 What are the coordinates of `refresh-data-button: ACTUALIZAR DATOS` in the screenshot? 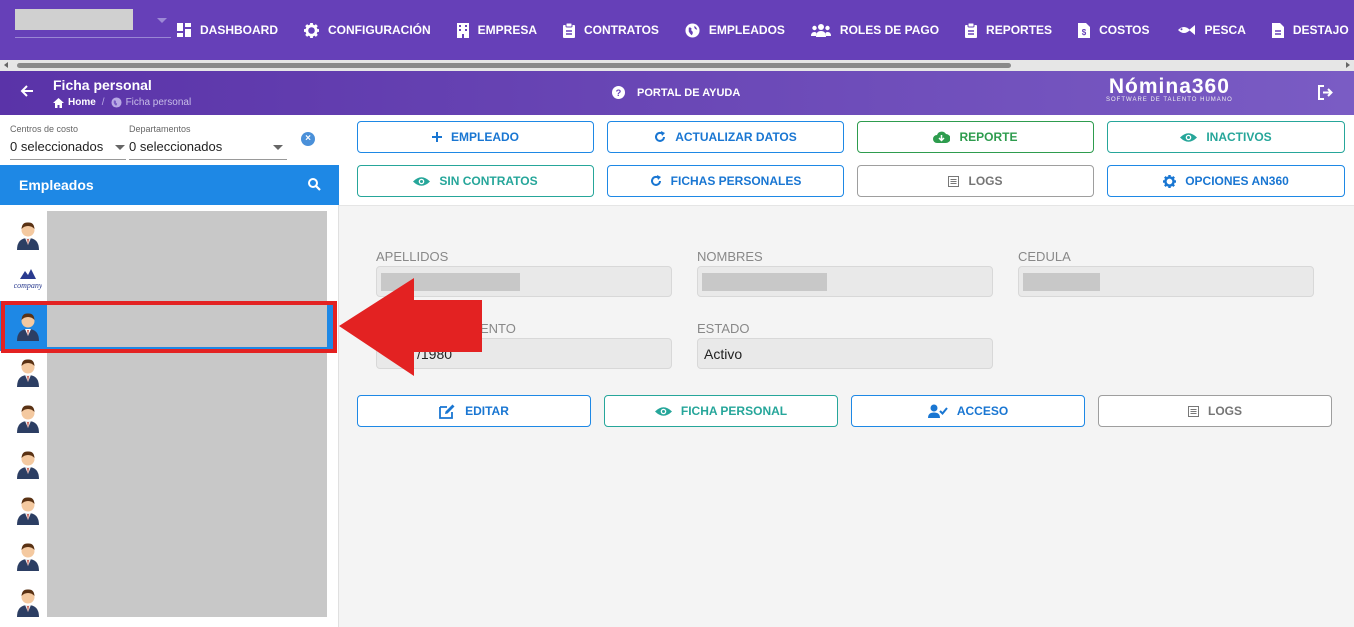 It's located at (725, 137).